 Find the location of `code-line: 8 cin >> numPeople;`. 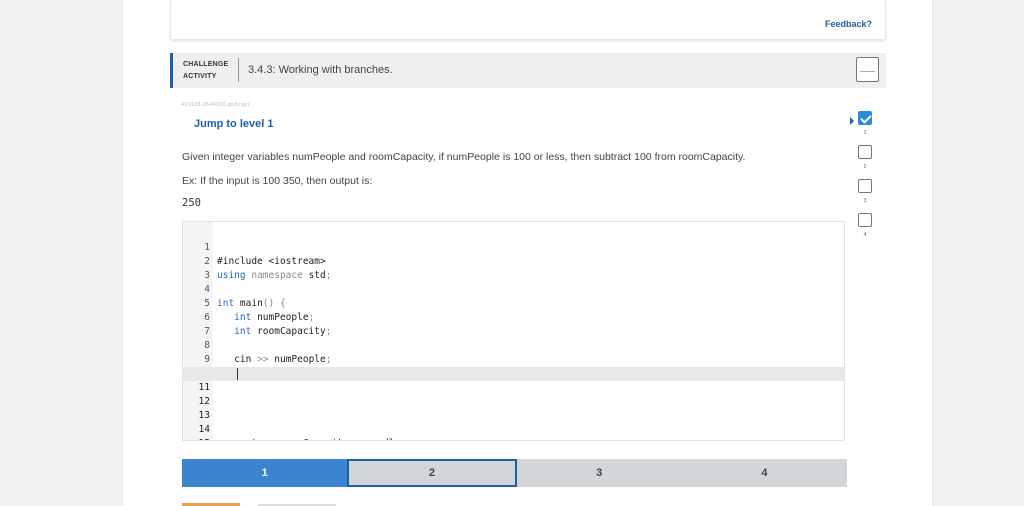

code-line: 8 cin >> numPeople; is located at coordinates (513, 345).